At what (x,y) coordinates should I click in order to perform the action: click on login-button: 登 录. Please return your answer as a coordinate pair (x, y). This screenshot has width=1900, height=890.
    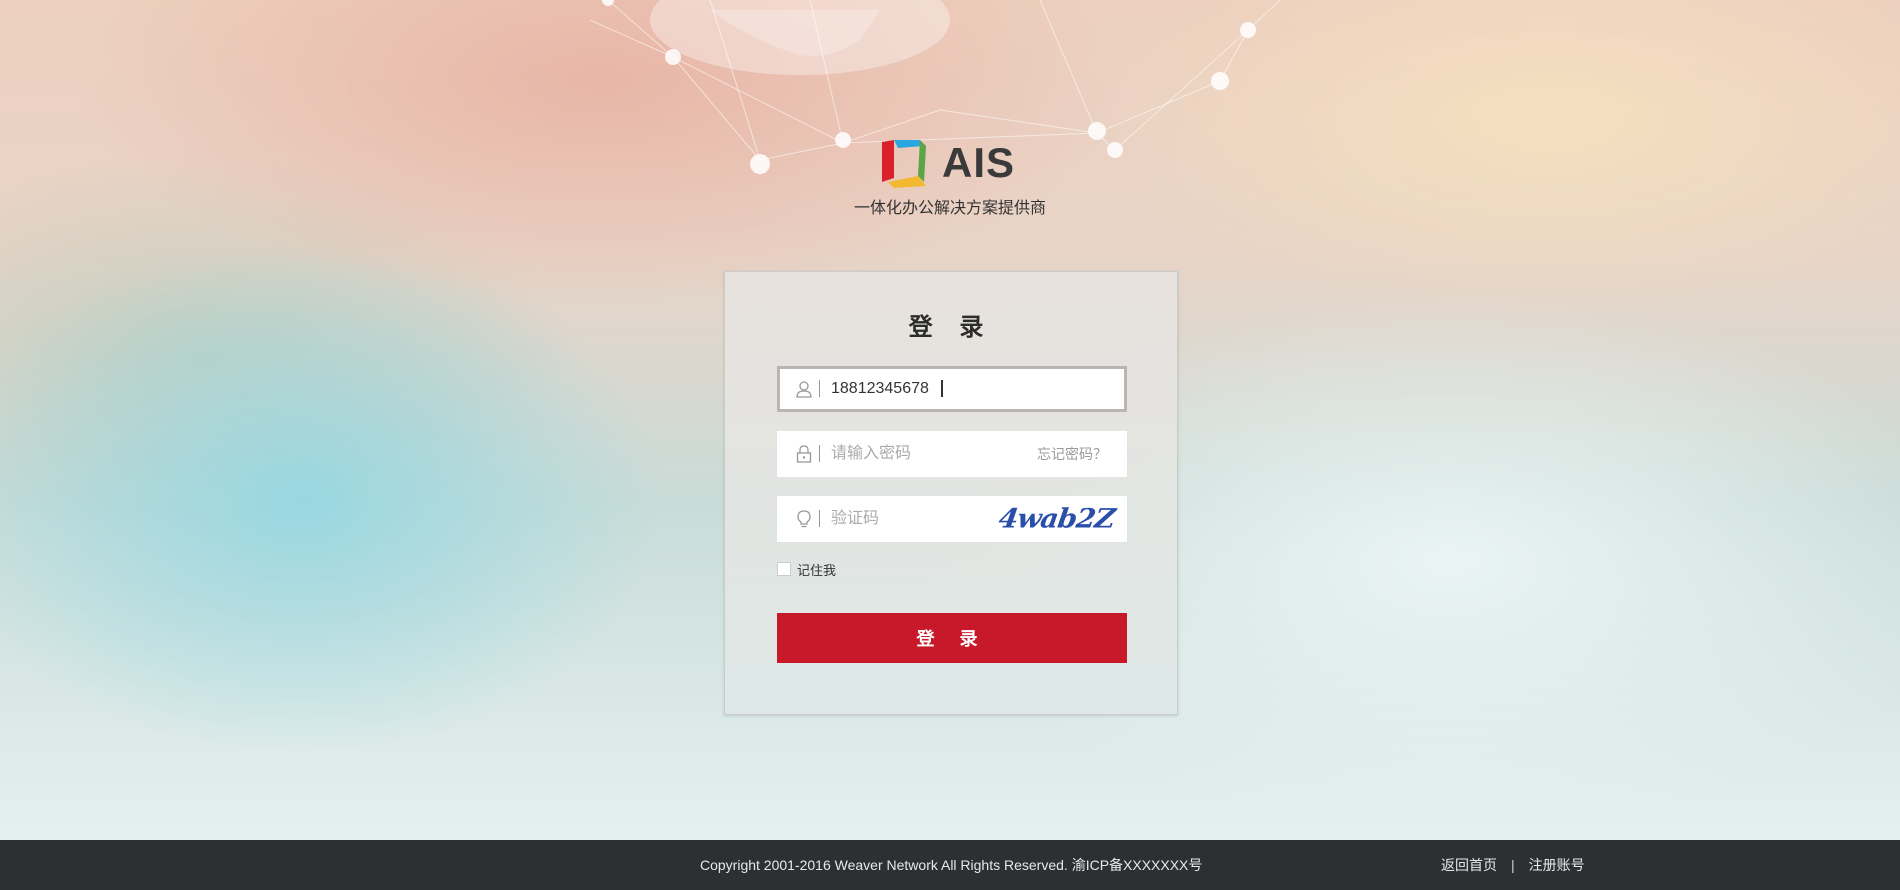
    Looking at the image, I should click on (952, 638).